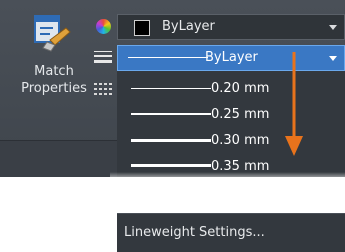  I want to click on lineweight-option-label: 0.30 mm, so click(240, 140).